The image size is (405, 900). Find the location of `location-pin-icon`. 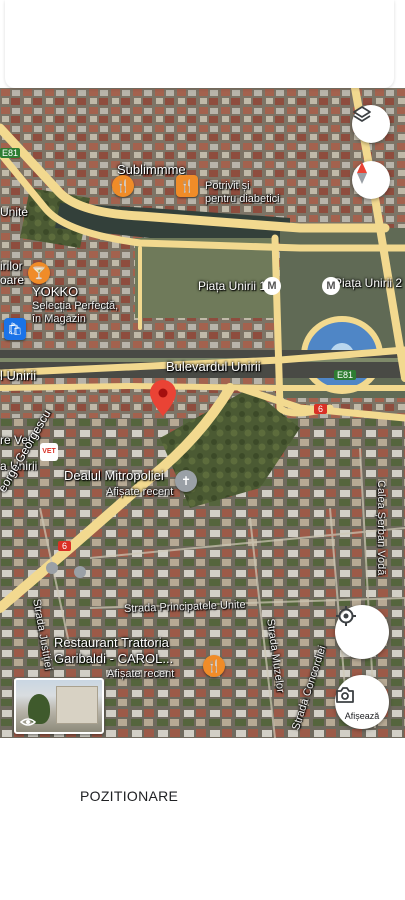

location-pin-icon is located at coordinates (163, 398).